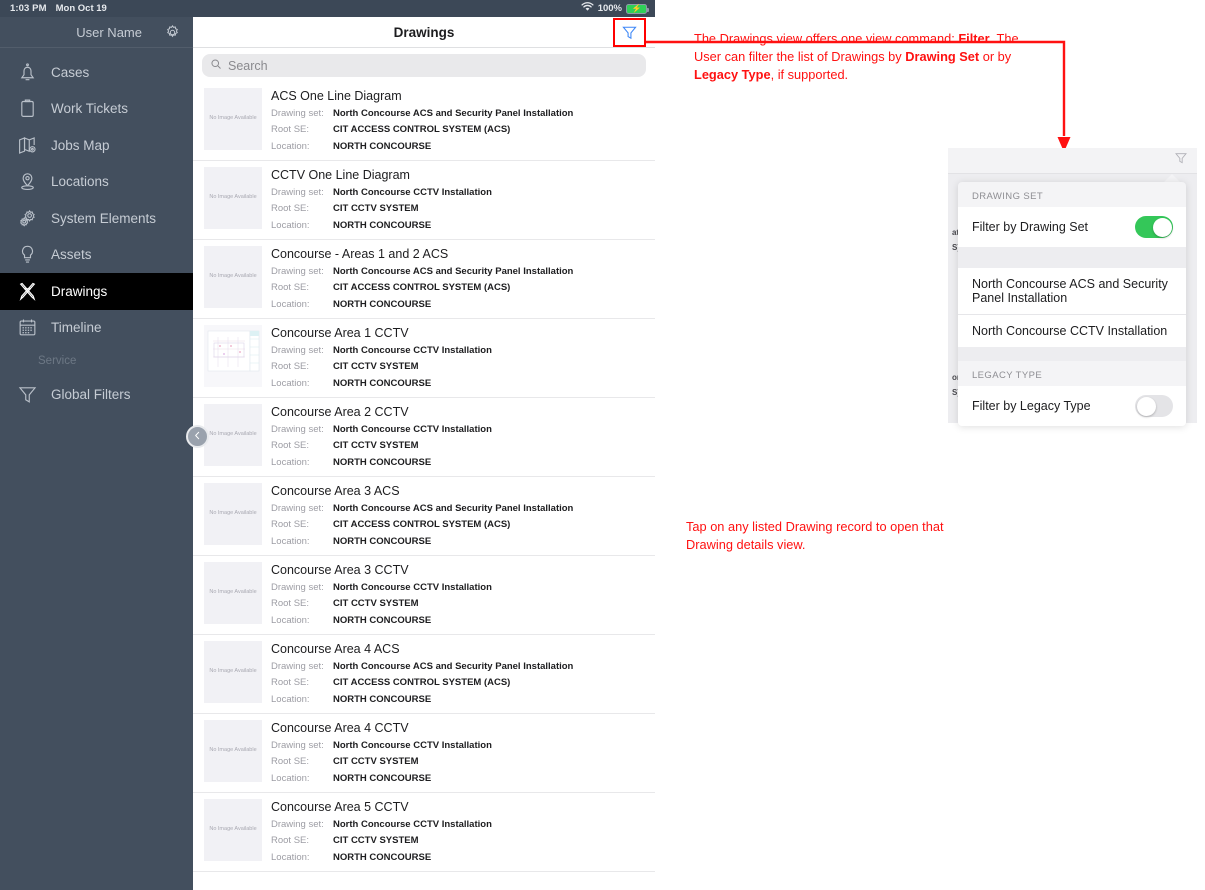 Image resolution: width=1205 pixels, height=890 pixels. Describe the element at coordinates (360, 253) in the screenshot. I see `drawing-item-title: Concourse - Areas 1 and 2 ACS` at that location.